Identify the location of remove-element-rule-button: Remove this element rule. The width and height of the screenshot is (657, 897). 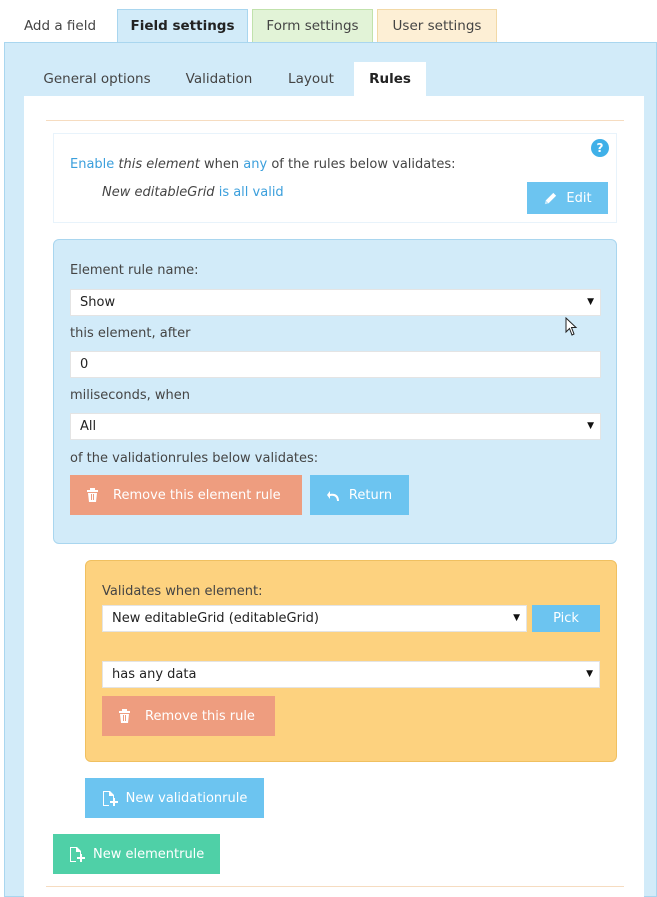
(186, 495).